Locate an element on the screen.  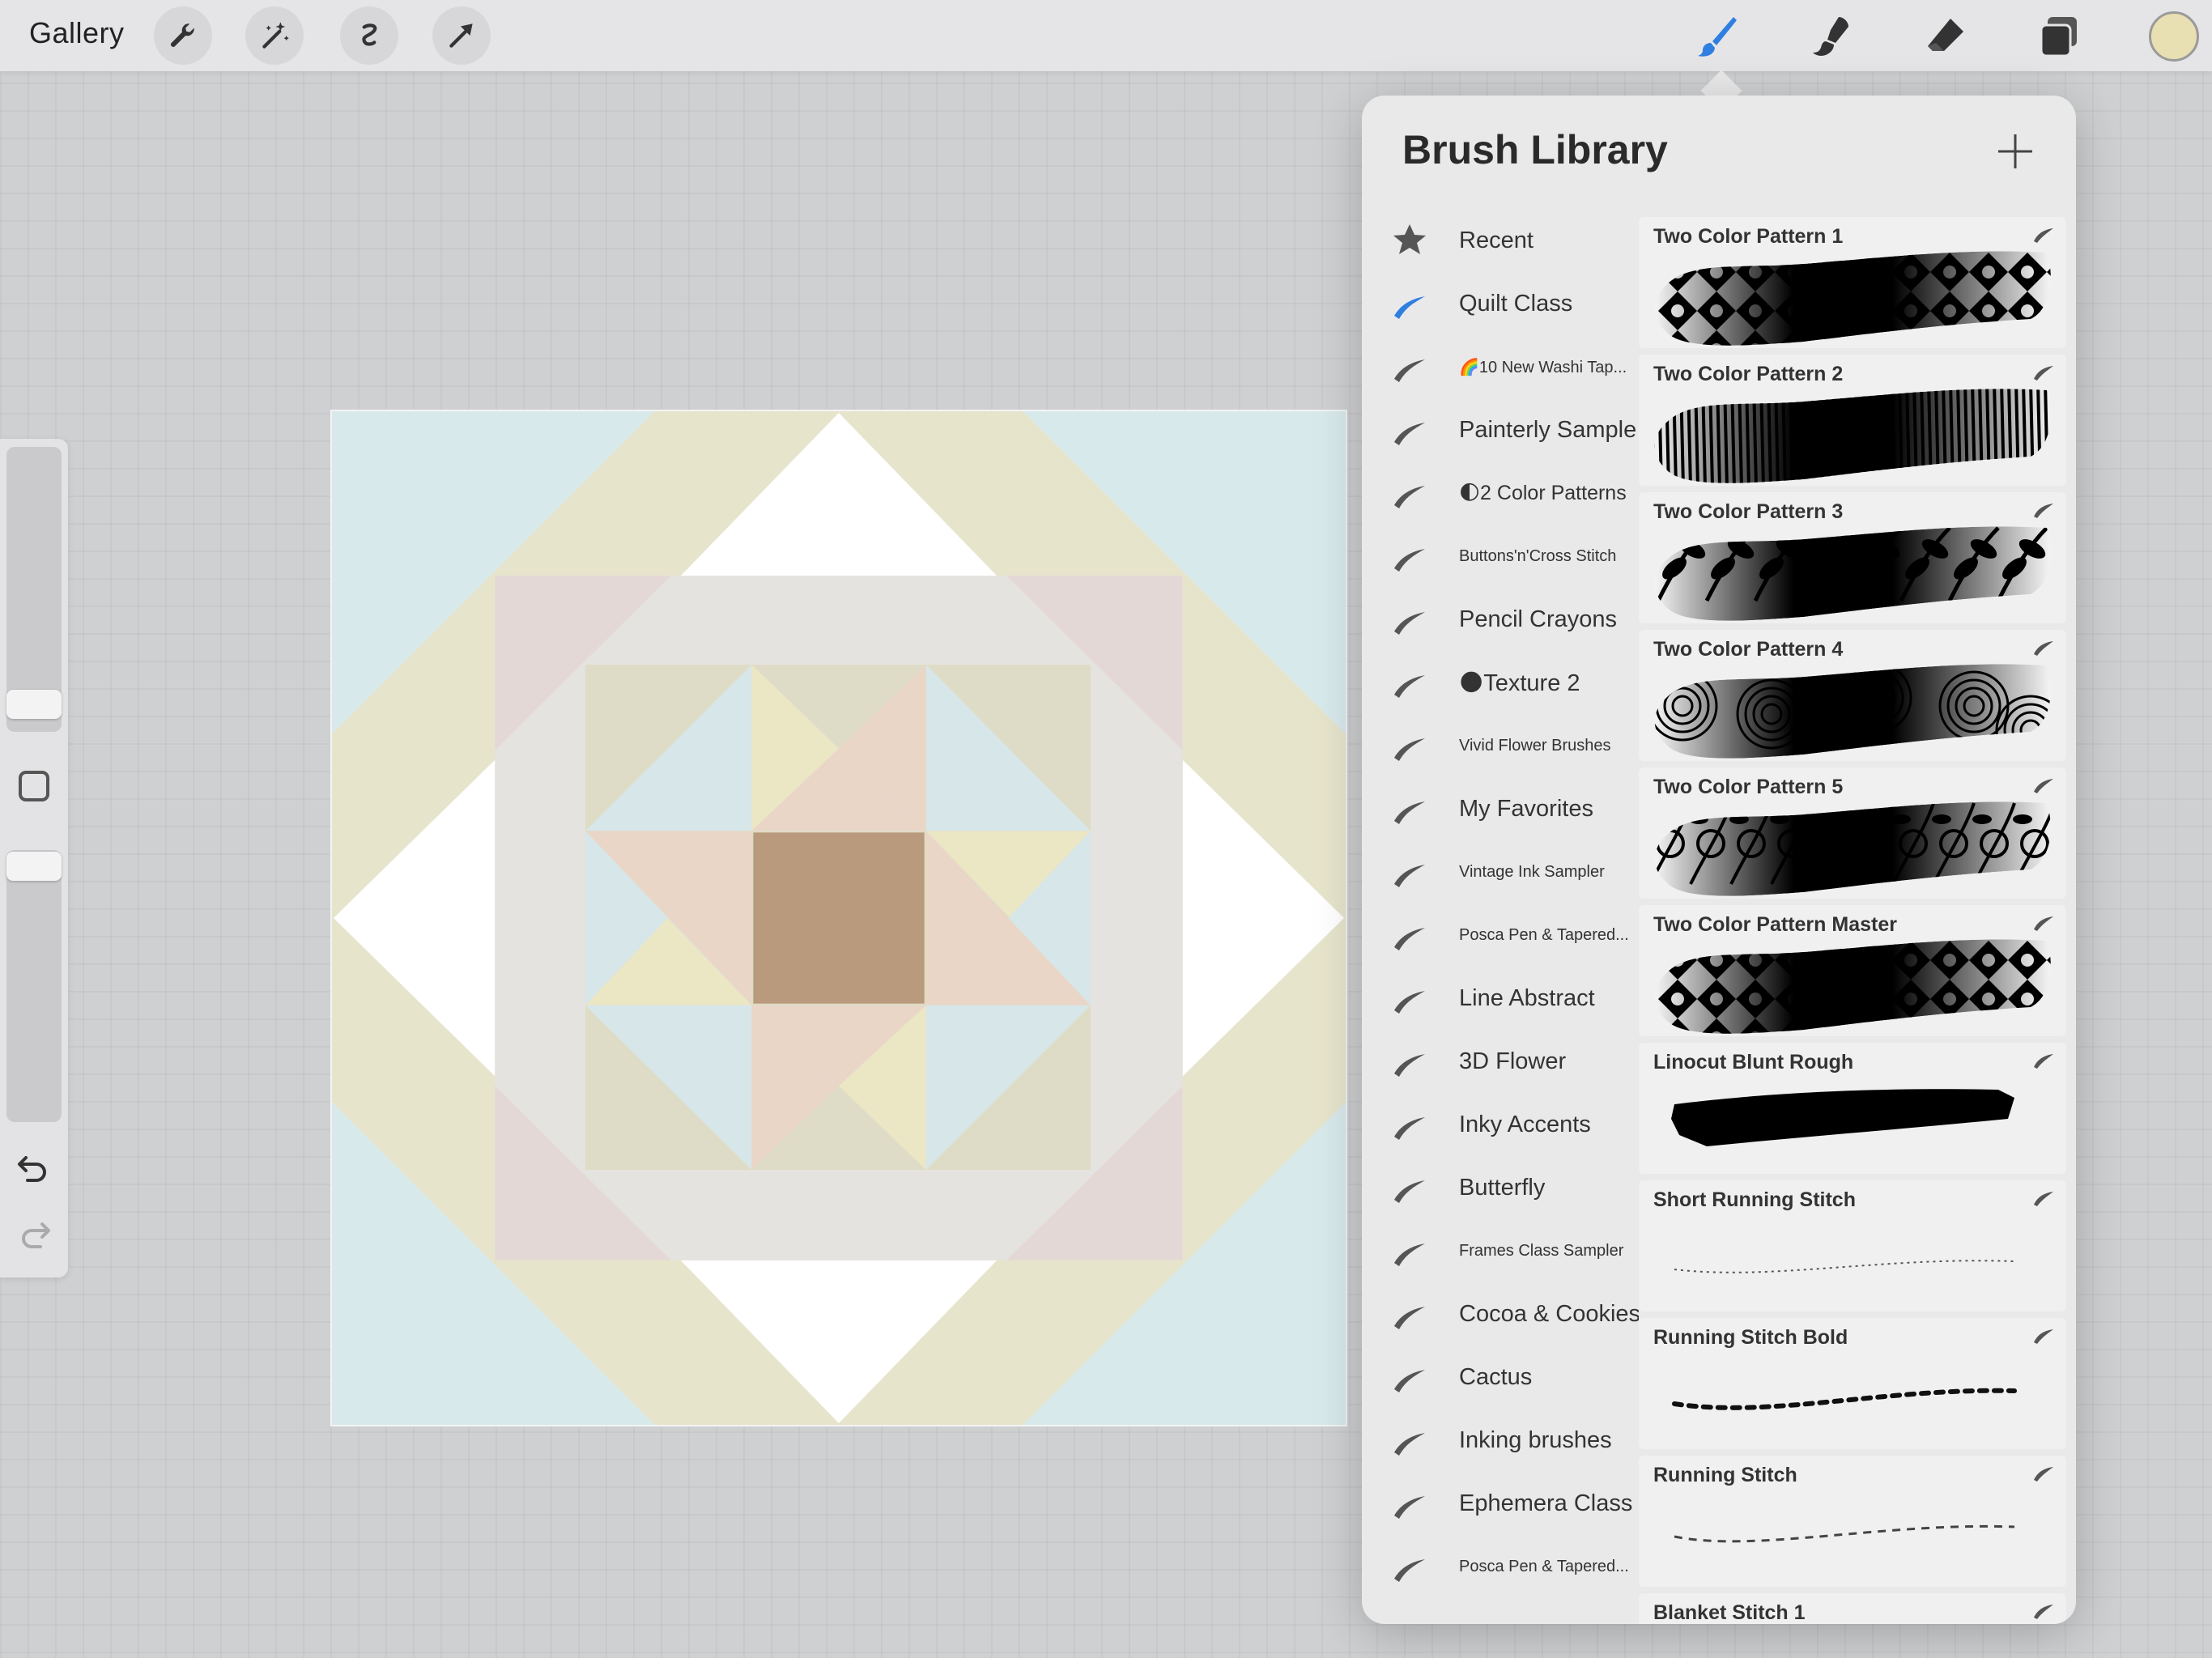
paintbrush-icon is located at coordinates (1717, 37).